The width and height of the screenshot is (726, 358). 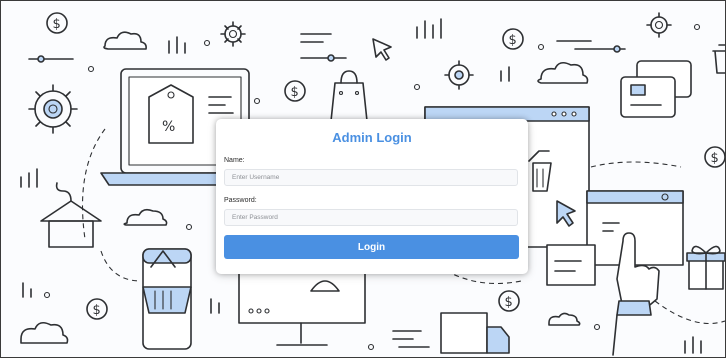 What do you see at coordinates (382, 49) in the screenshot?
I see `cursor-arrow-icon` at bounding box center [382, 49].